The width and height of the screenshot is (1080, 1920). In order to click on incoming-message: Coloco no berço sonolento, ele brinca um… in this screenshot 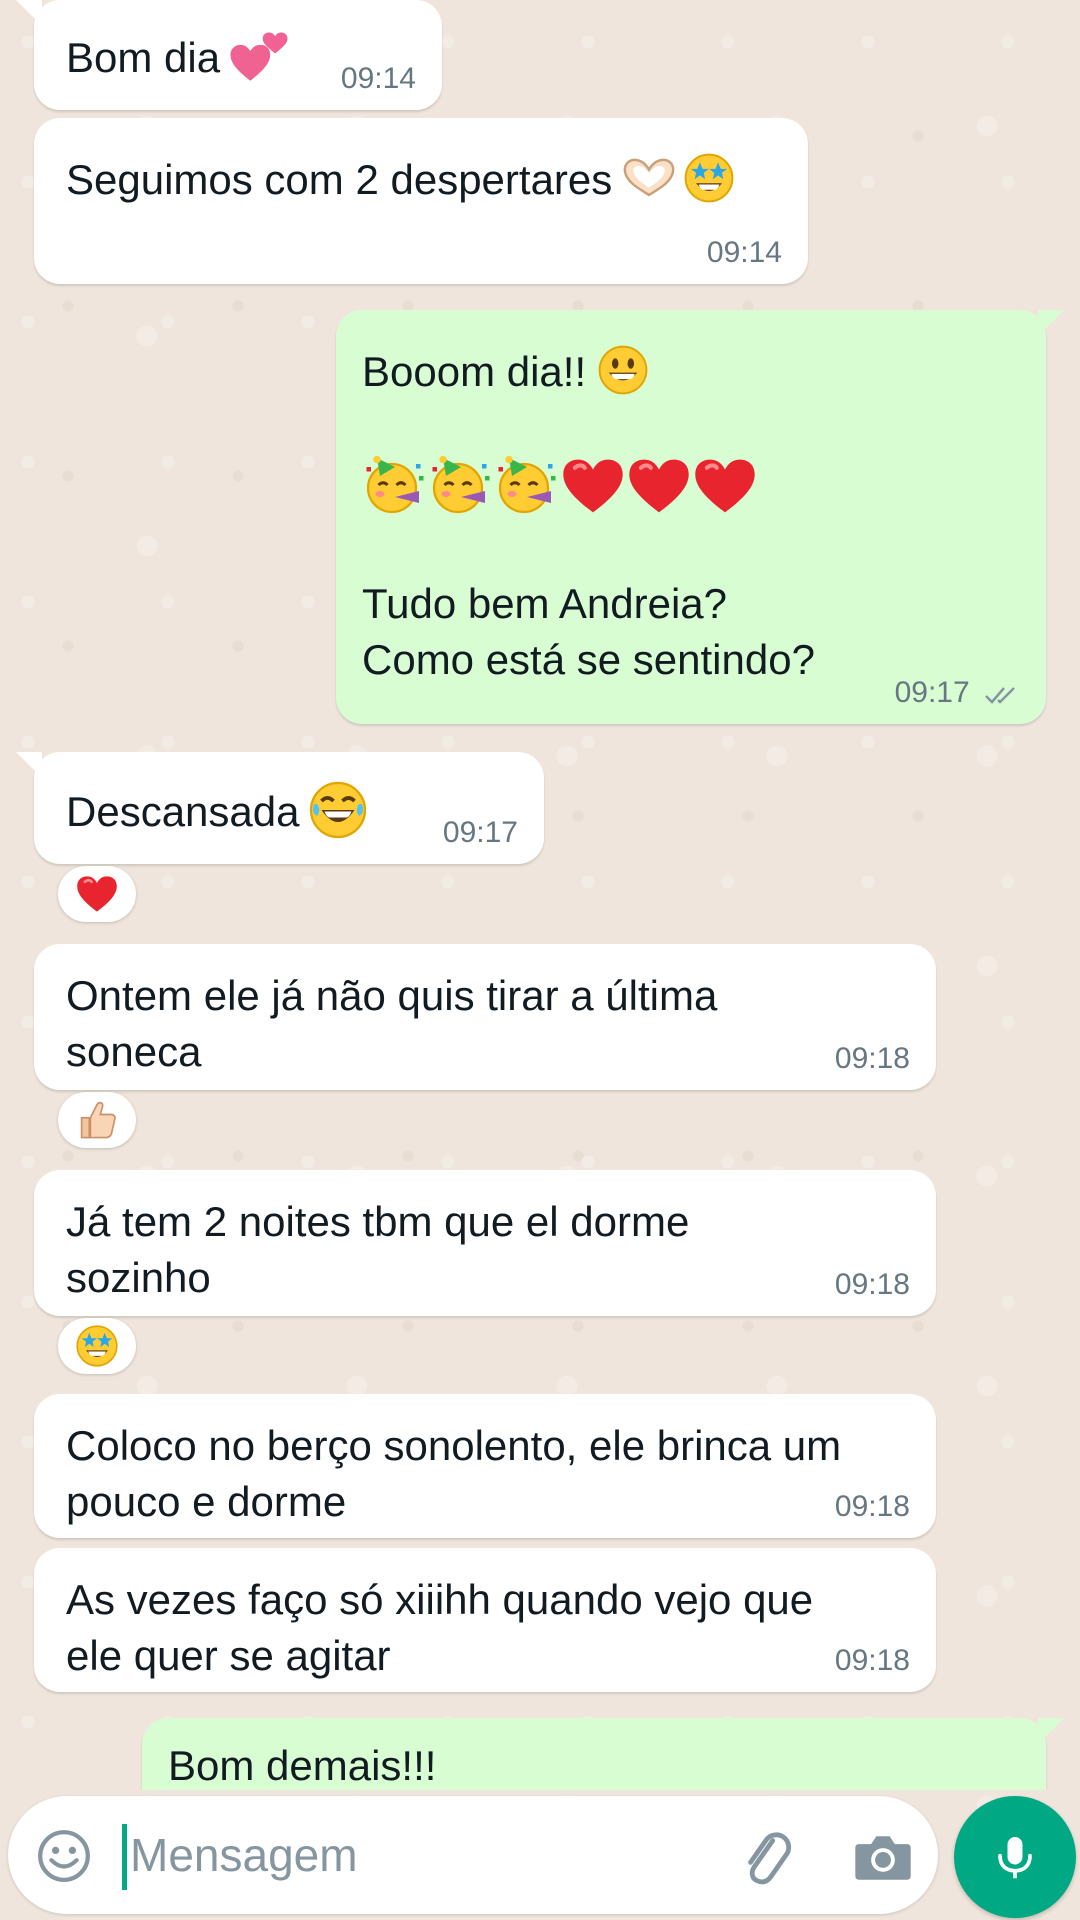, I will do `click(485, 1466)`.